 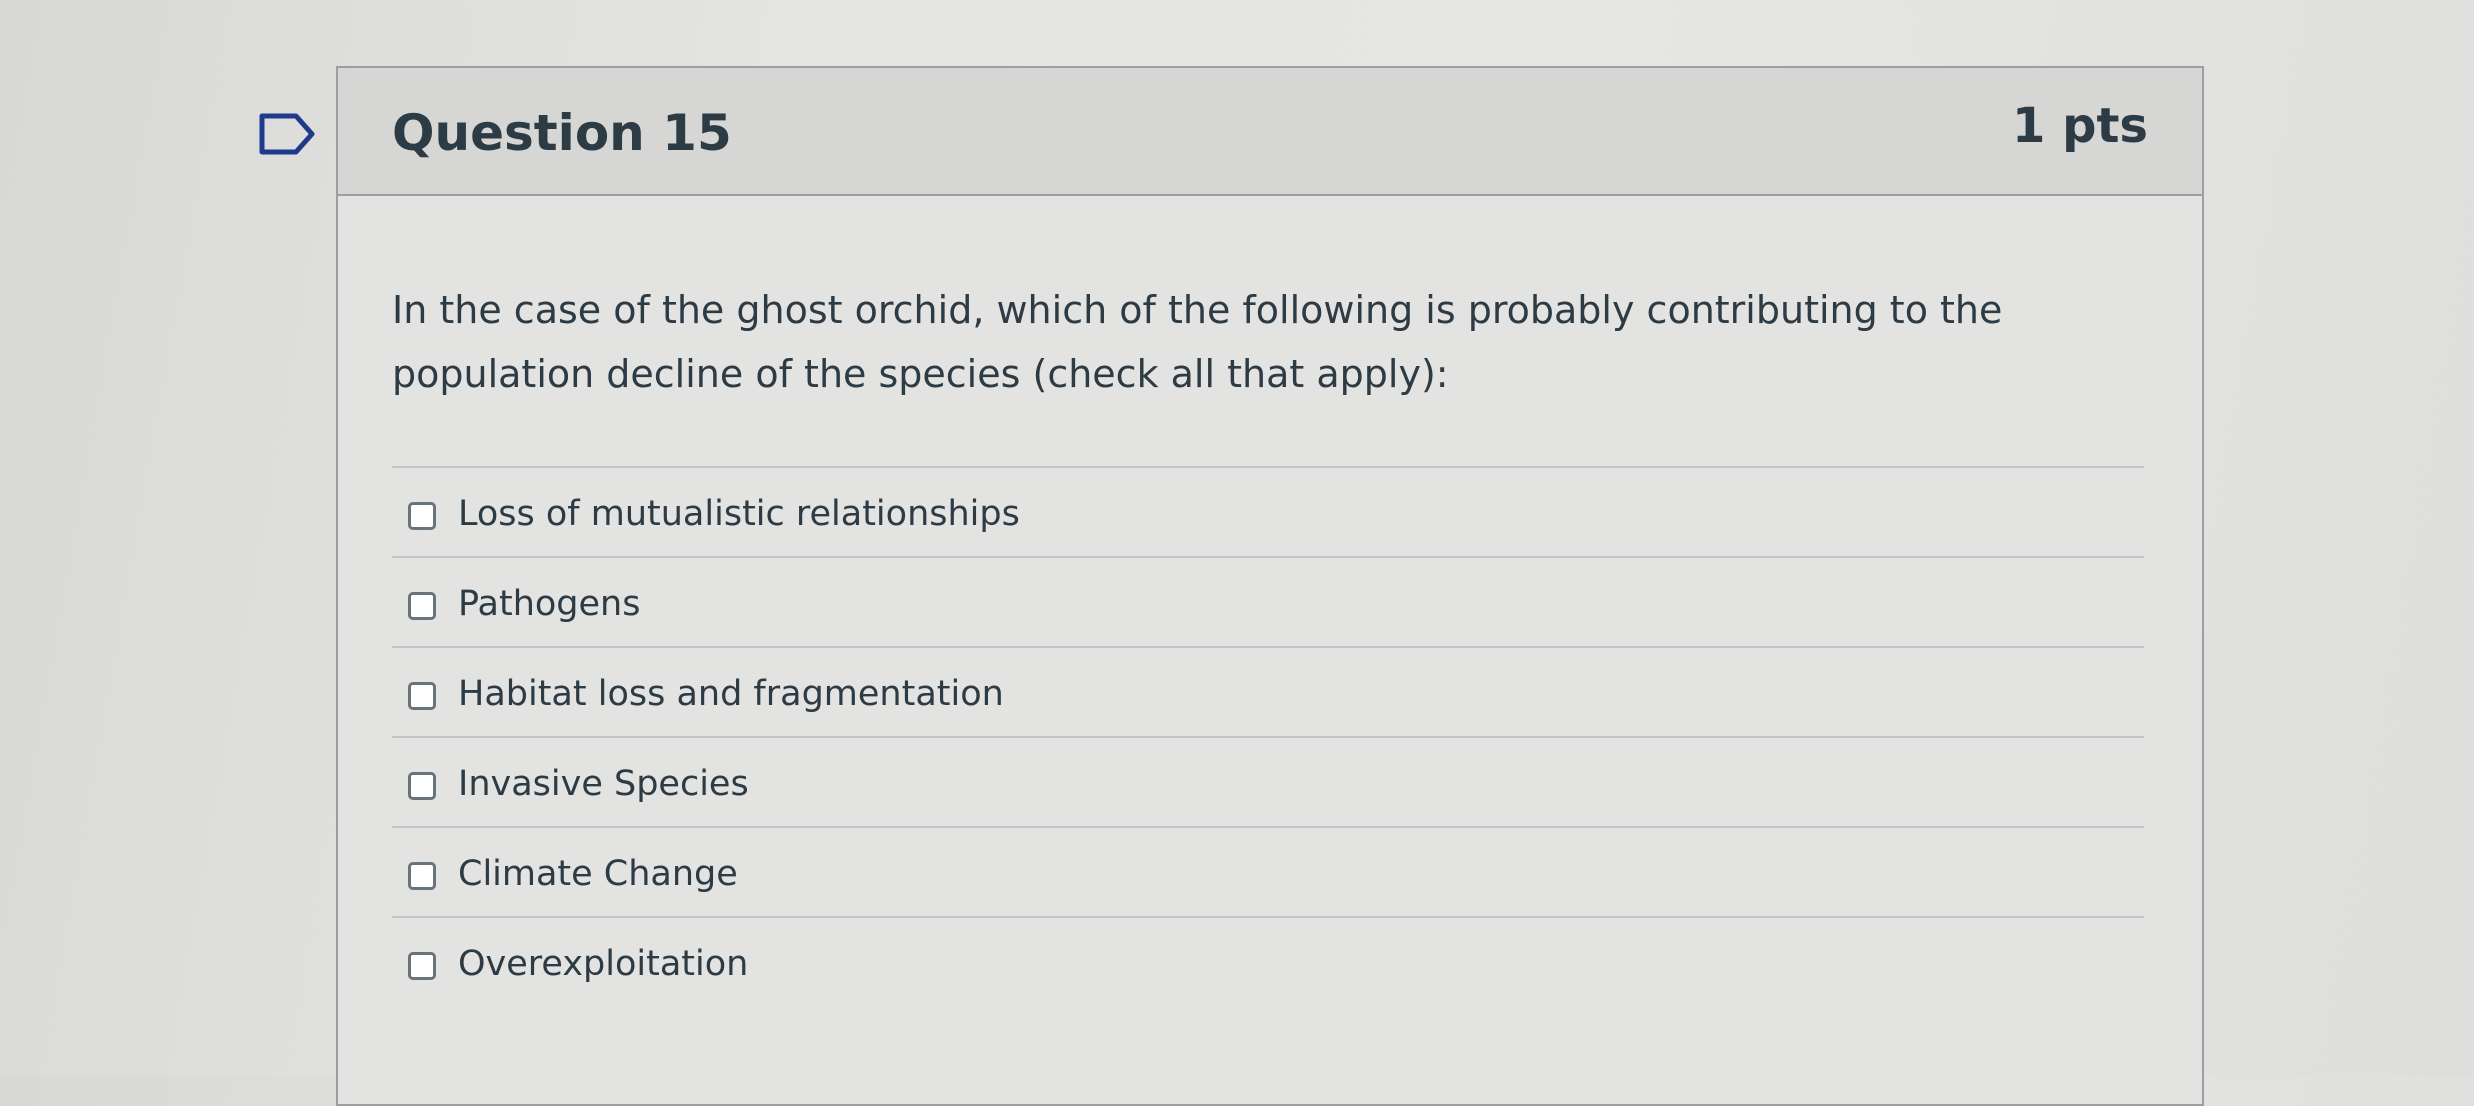 I want to click on answer-label: Climate Change, so click(x=598, y=874).